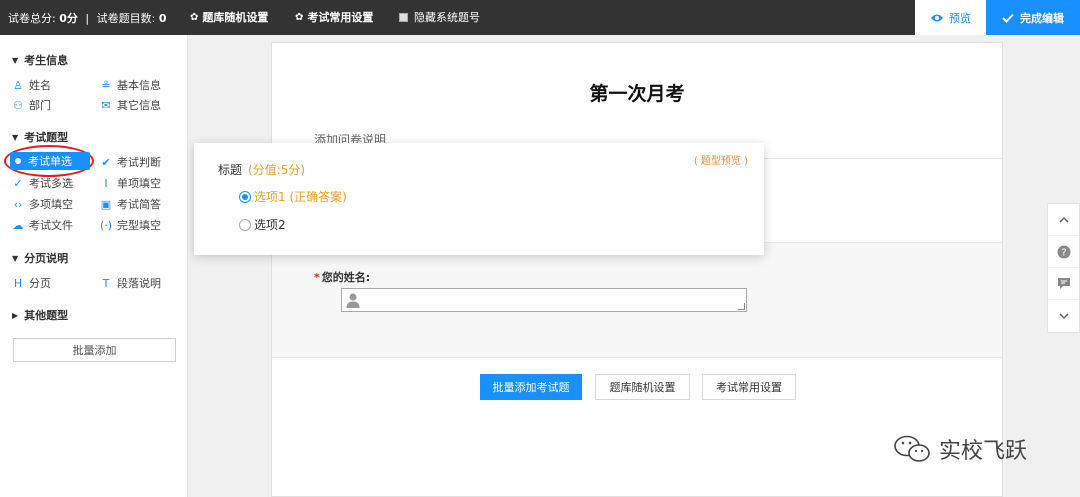 The image size is (1080, 497). I want to click on cloud-upload-icon: ☁, so click(18, 225).